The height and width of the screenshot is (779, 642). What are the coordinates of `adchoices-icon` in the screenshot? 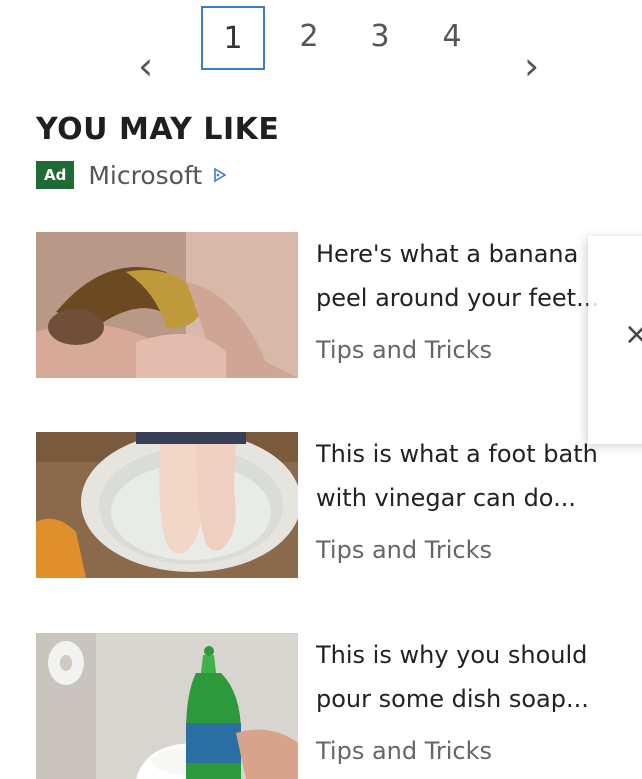 It's located at (220, 175).